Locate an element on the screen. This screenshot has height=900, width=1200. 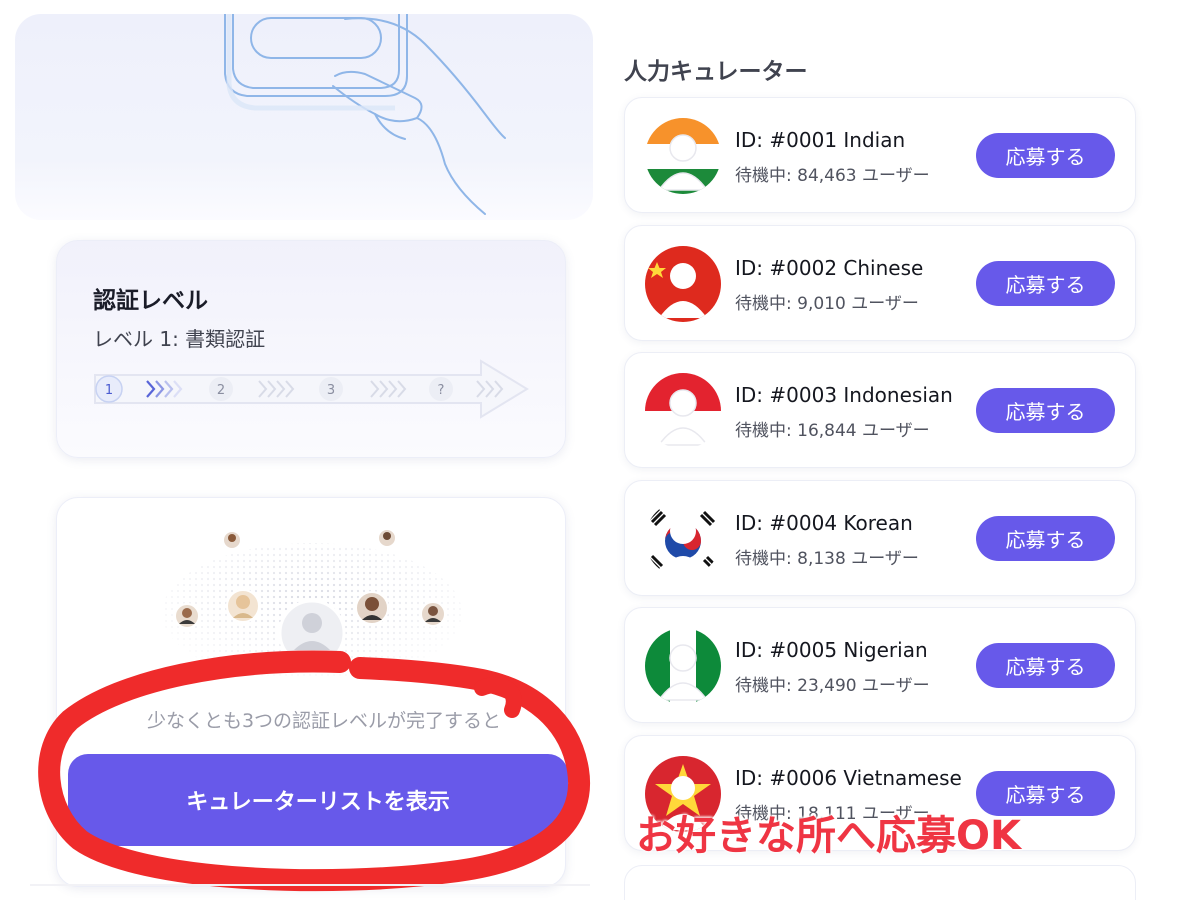
curator-waiting-count: 待機中: 9,010 ユーザー is located at coordinates (827, 303).